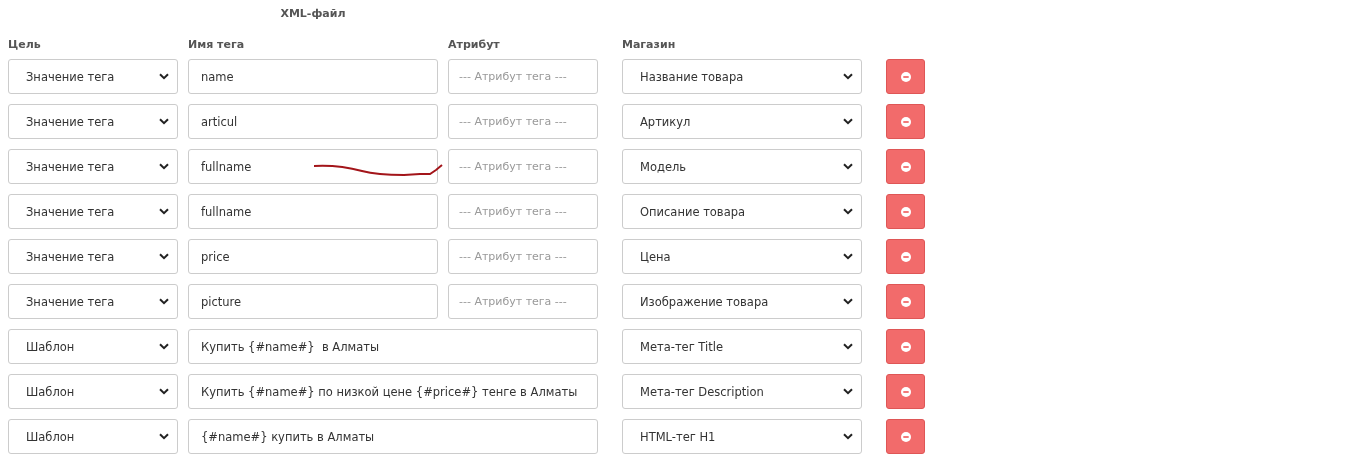 Image resolution: width=1362 pixels, height=457 pixels. I want to click on text-field: Купить {#name#} в Алматы, so click(393, 346).